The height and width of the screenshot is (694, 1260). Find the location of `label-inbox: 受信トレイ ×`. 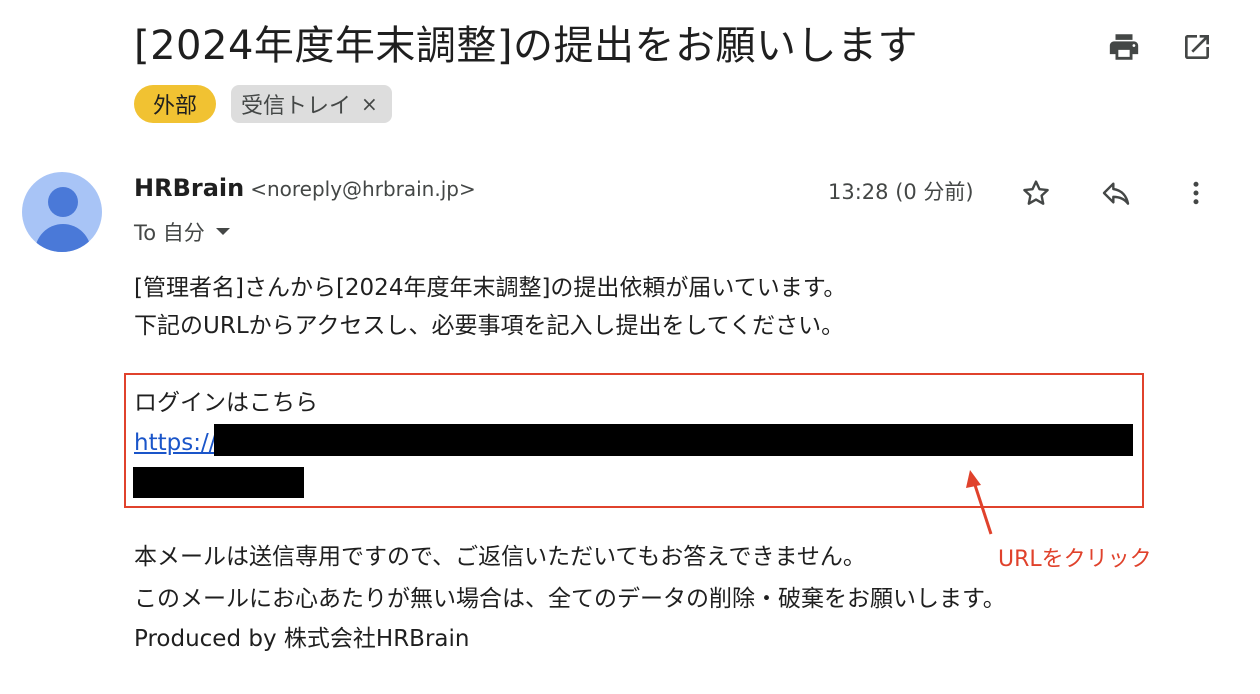

label-inbox: 受信トレイ × is located at coordinates (311, 104).